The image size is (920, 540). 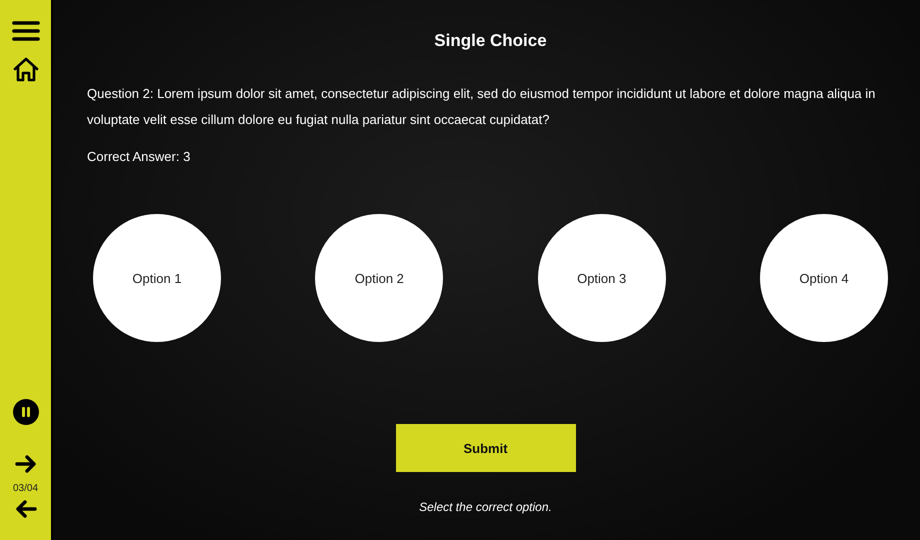 What do you see at coordinates (25, 464) in the screenshot?
I see `arrow-right-icon` at bounding box center [25, 464].